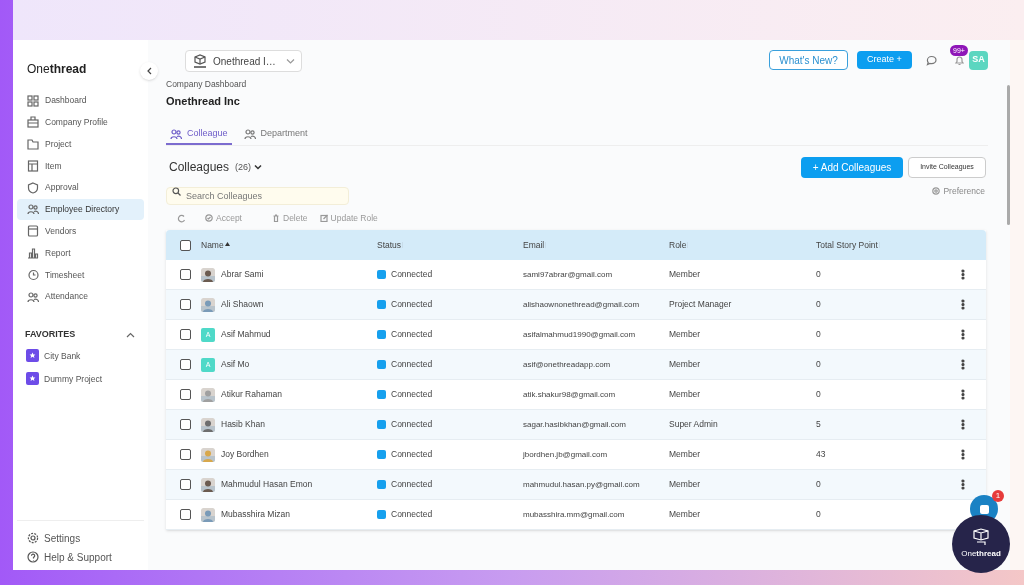 Image resolution: width=1024 pixels, height=585 pixels. I want to click on app-logo: Onethread, so click(57, 69).